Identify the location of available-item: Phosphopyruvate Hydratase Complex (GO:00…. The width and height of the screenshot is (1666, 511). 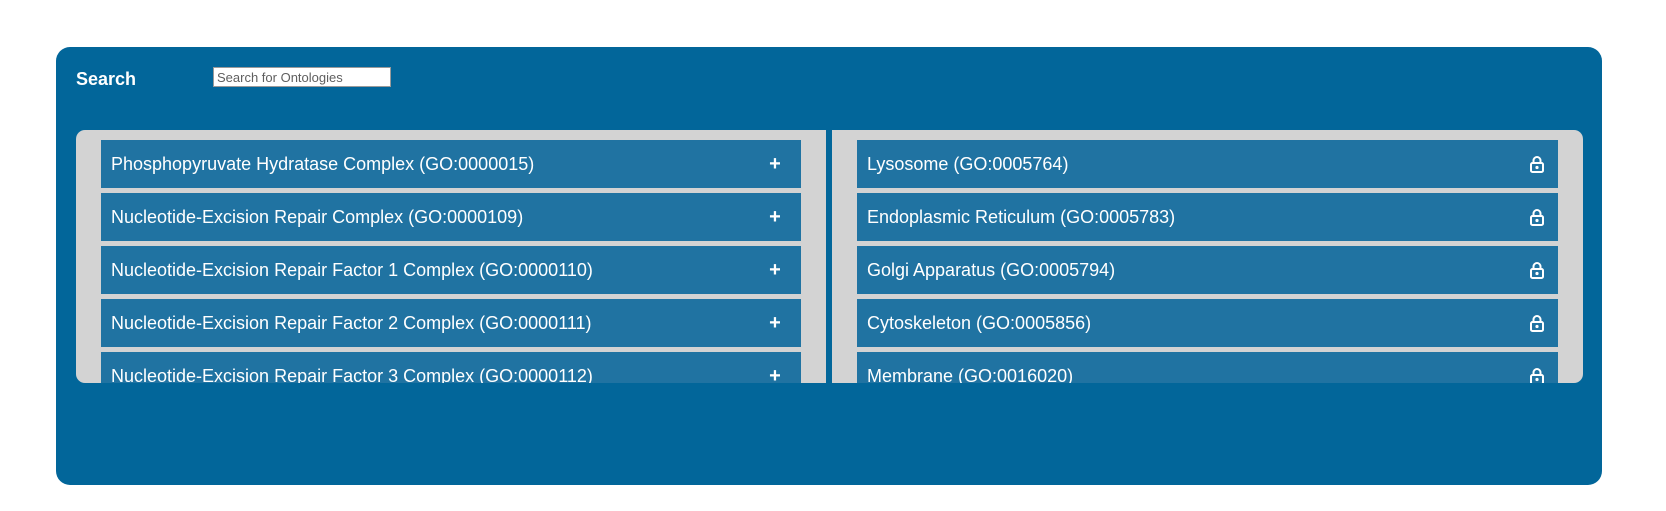
(451, 164).